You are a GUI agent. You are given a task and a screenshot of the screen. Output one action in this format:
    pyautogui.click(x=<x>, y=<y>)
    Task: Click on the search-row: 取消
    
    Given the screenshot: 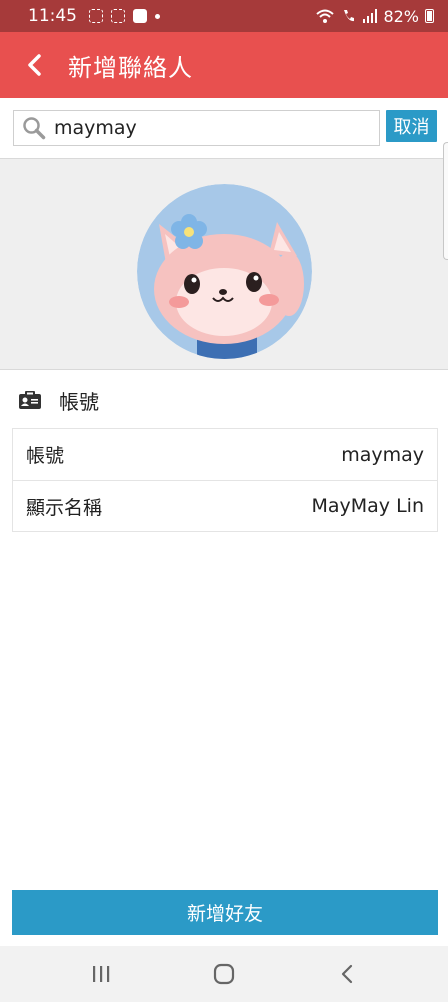 What is the action you would take?
    pyautogui.click(x=224, y=127)
    